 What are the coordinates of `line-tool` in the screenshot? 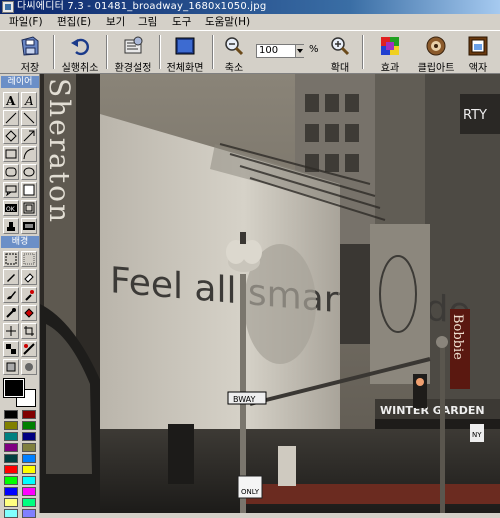 It's located at (11, 118).